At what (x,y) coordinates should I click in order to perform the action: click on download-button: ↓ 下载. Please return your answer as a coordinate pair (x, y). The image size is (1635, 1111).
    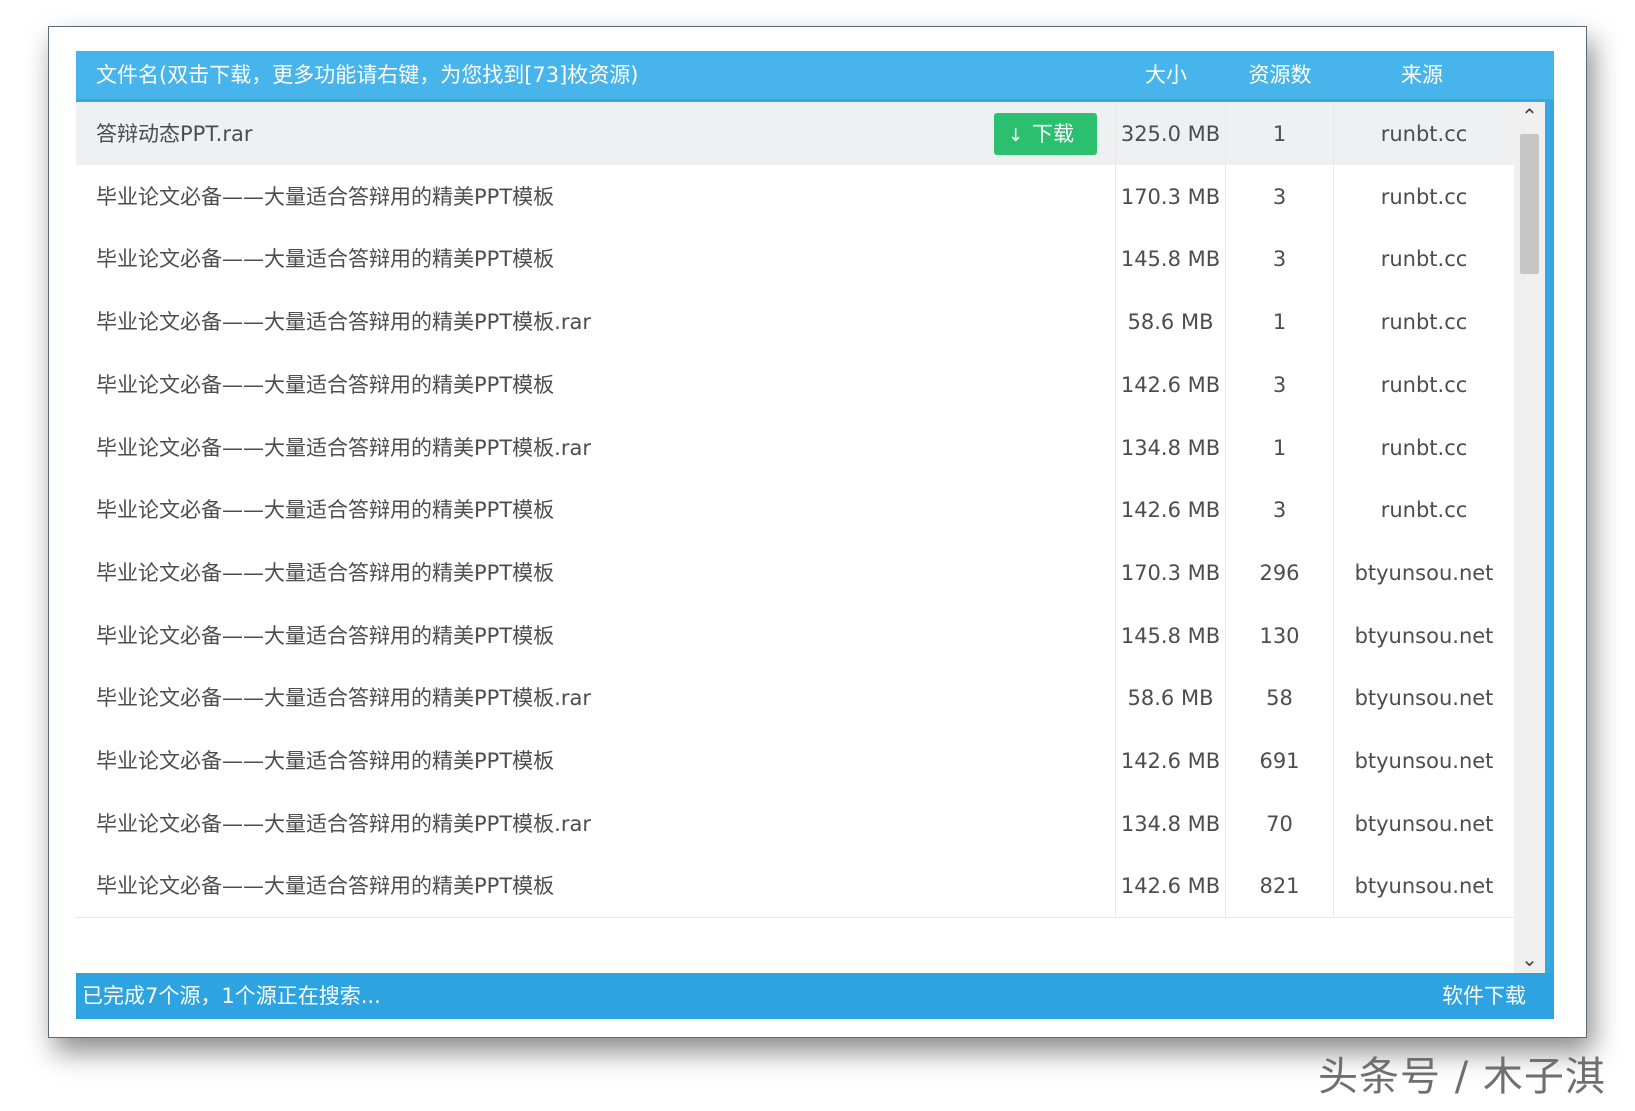
    Looking at the image, I should click on (1045, 134).